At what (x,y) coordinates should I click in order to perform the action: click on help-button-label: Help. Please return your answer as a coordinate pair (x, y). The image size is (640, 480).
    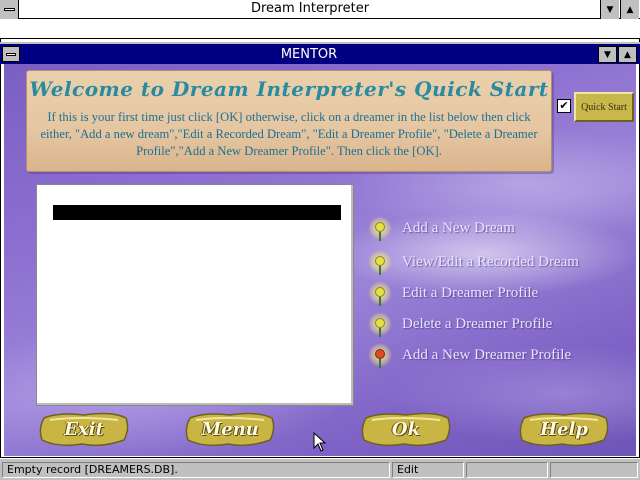
    Looking at the image, I should click on (564, 429).